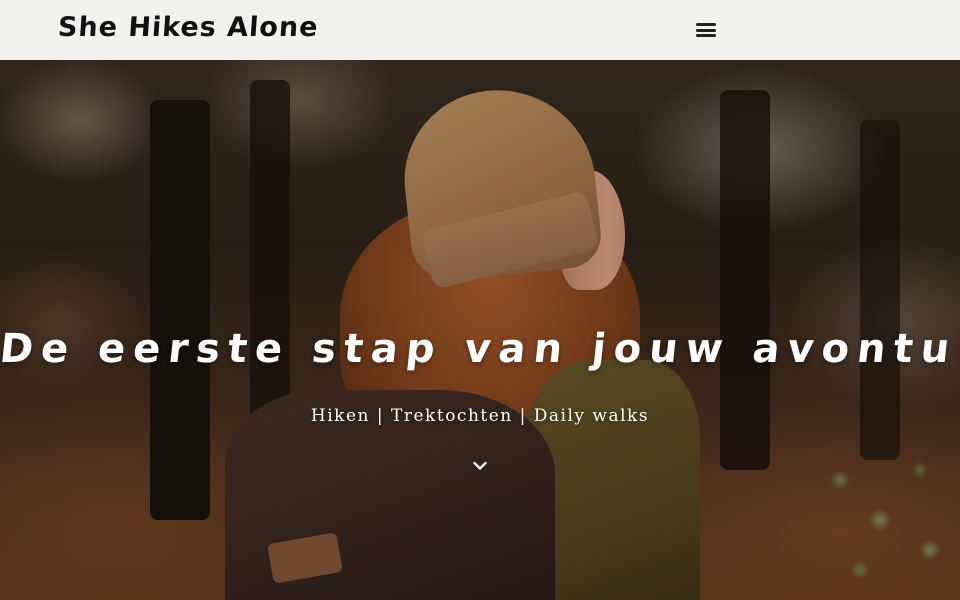  I want to click on hero-subtitle: Hiken | Trektochten | Daily walks, so click(480, 416).